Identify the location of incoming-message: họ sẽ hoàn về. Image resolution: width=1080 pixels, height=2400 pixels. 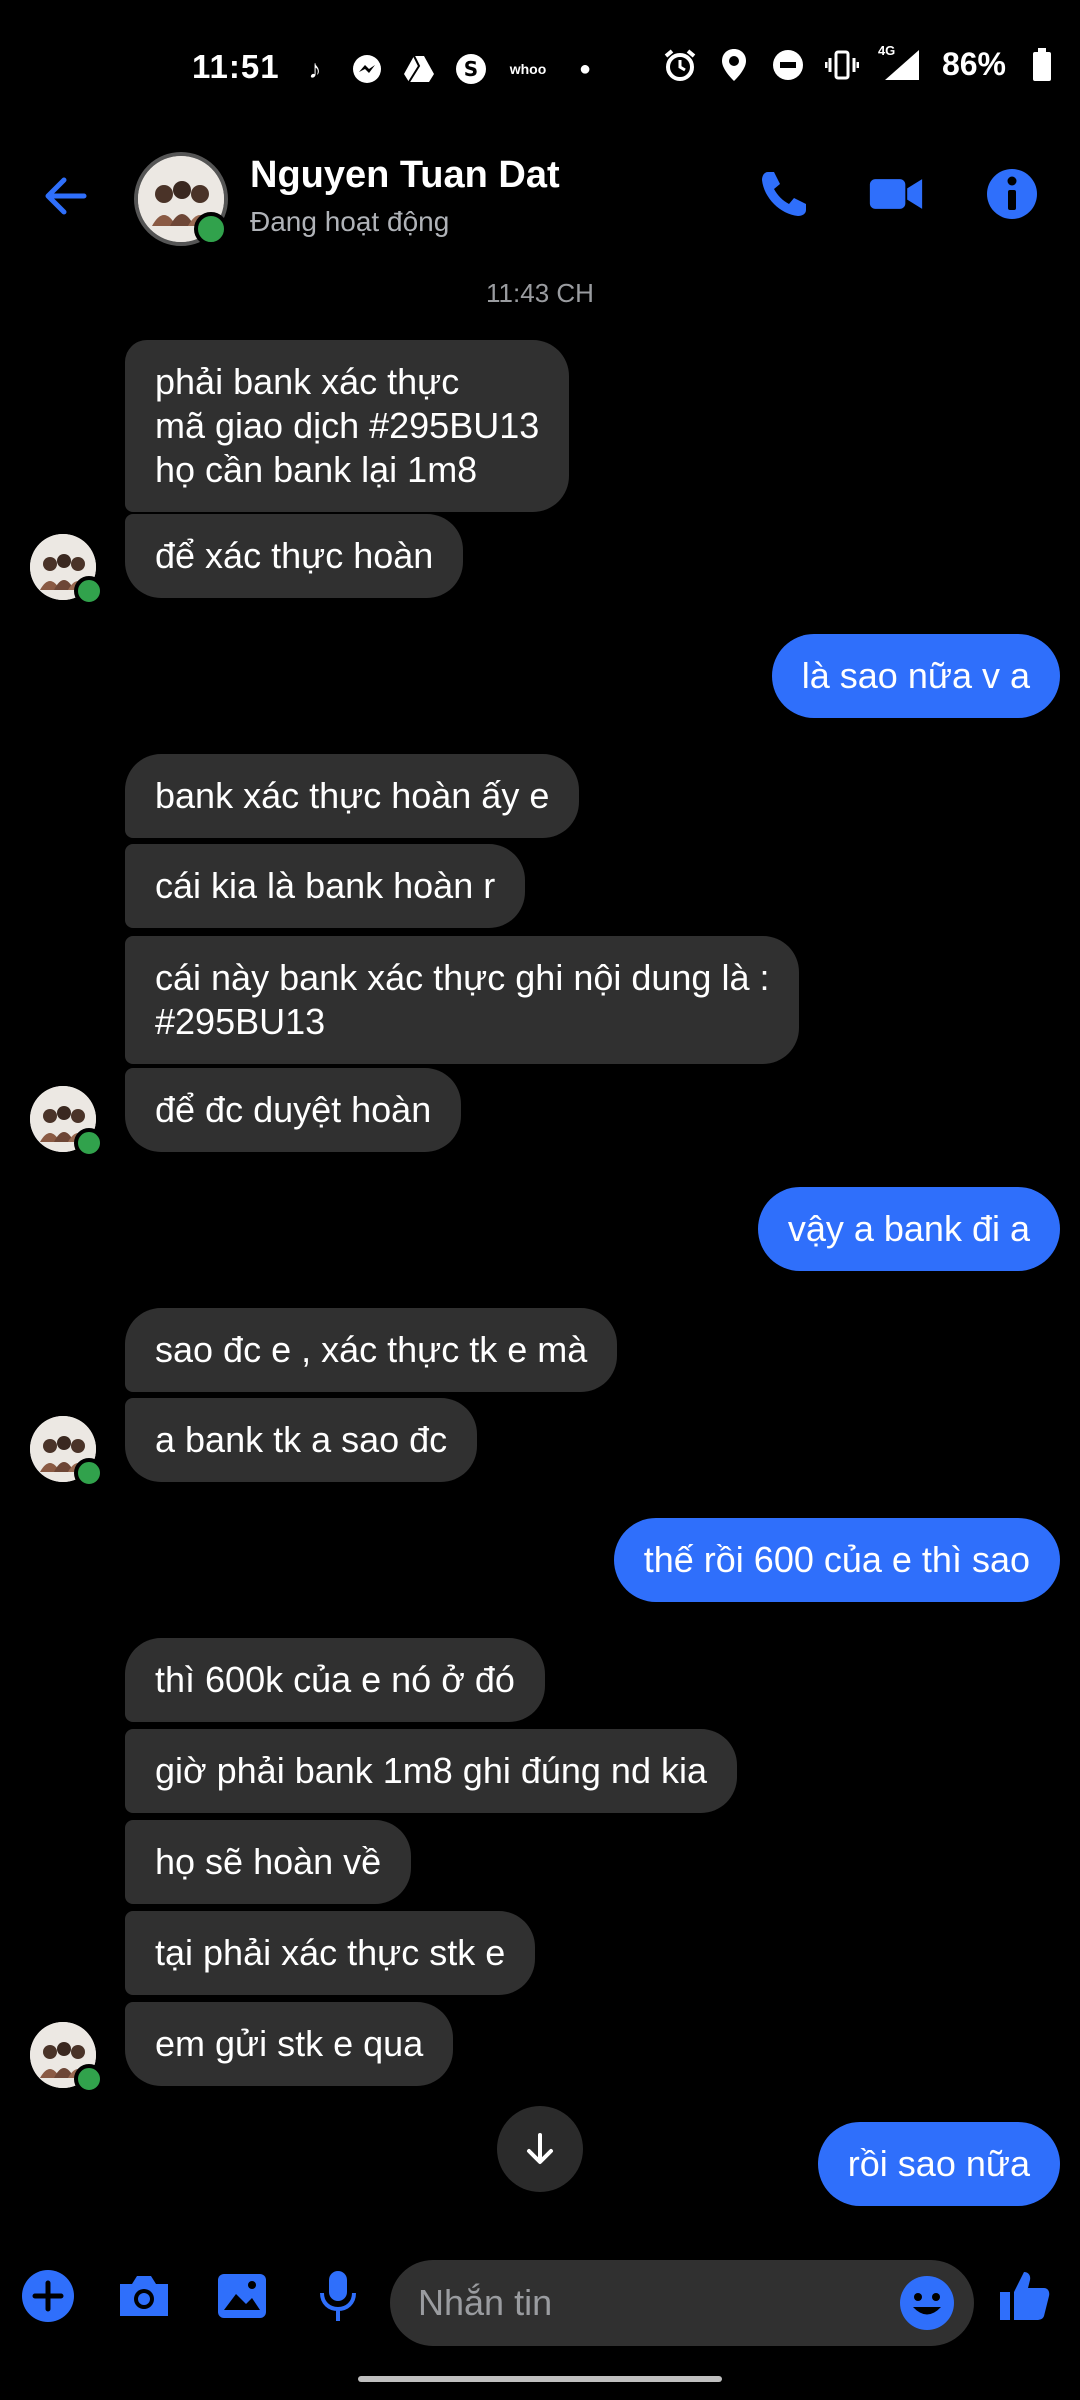
(268, 1862).